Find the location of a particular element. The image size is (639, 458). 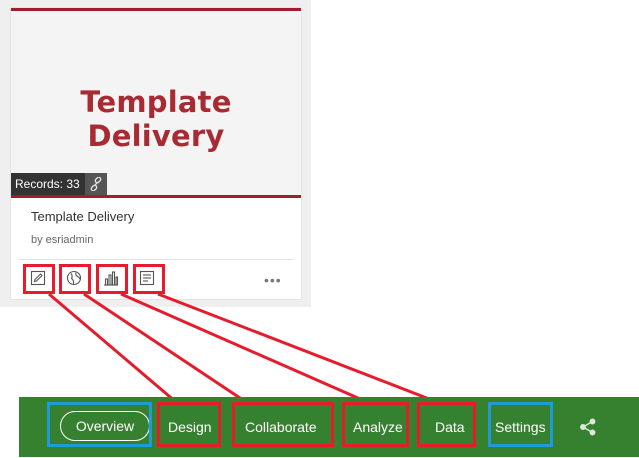

highlight-collaborate is located at coordinates (283, 424).